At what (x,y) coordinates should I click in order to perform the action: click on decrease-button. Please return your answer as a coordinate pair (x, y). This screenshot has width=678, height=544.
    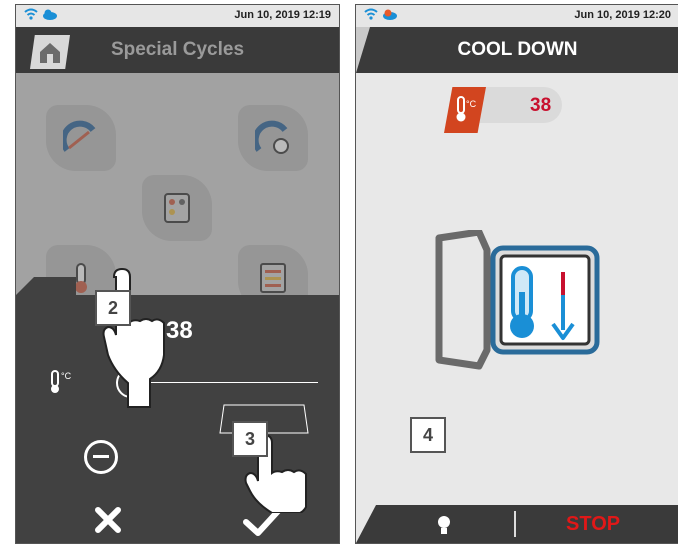
    Looking at the image, I should click on (101, 457).